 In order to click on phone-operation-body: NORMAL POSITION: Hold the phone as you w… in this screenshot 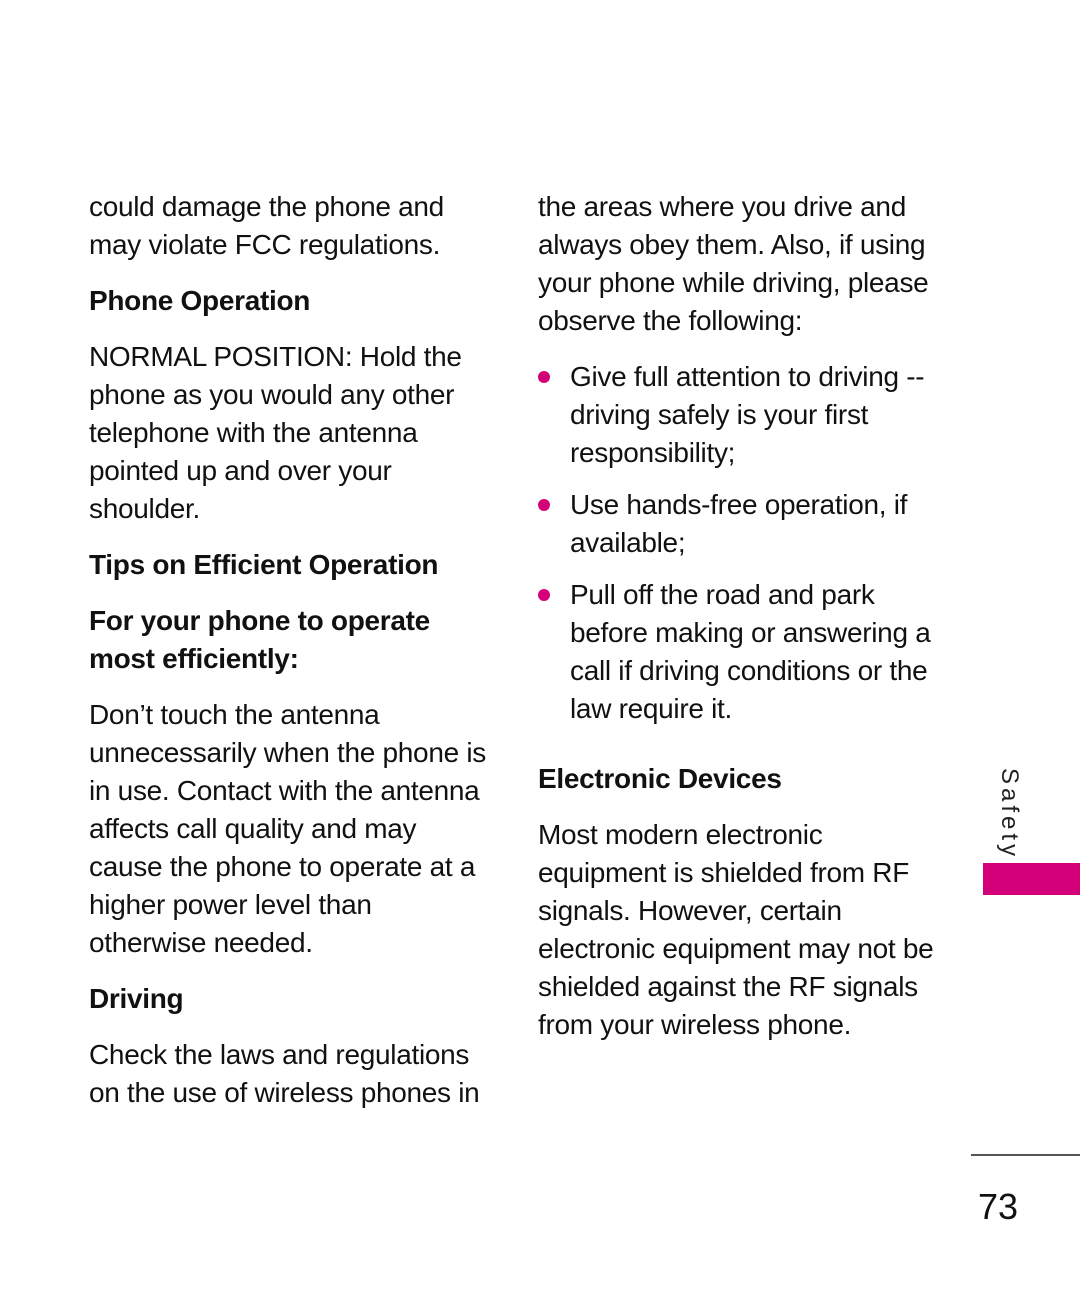, I will do `click(275, 432)`.